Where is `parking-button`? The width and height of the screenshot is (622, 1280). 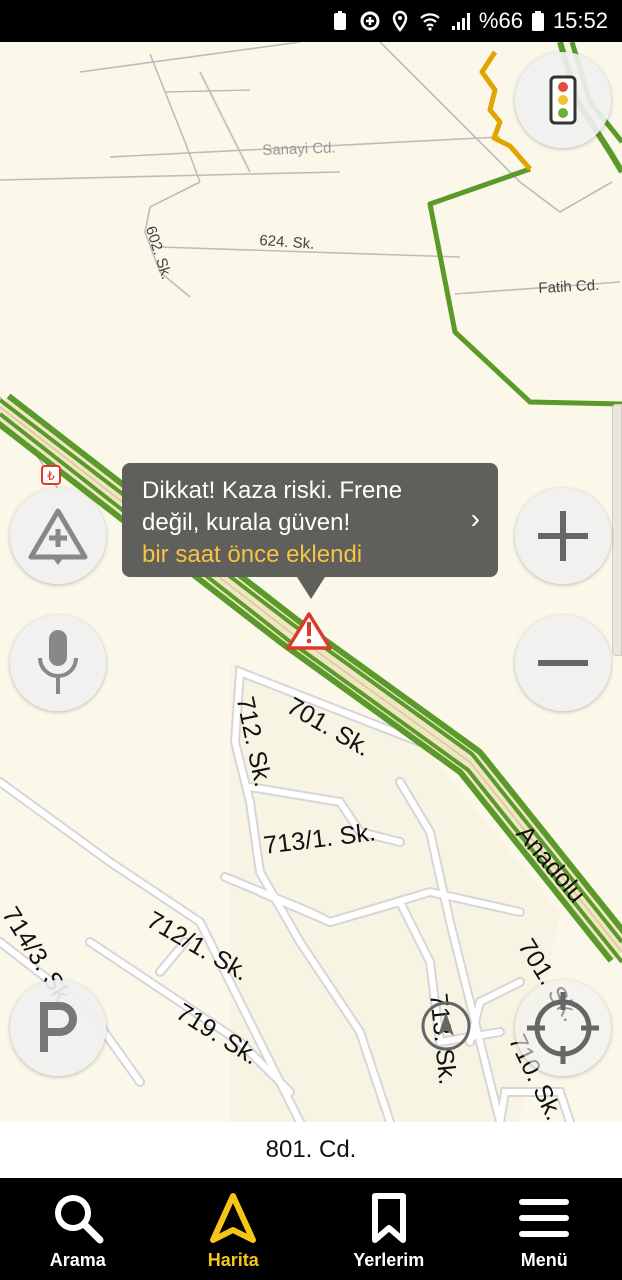
parking-button is located at coordinates (58, 1028).